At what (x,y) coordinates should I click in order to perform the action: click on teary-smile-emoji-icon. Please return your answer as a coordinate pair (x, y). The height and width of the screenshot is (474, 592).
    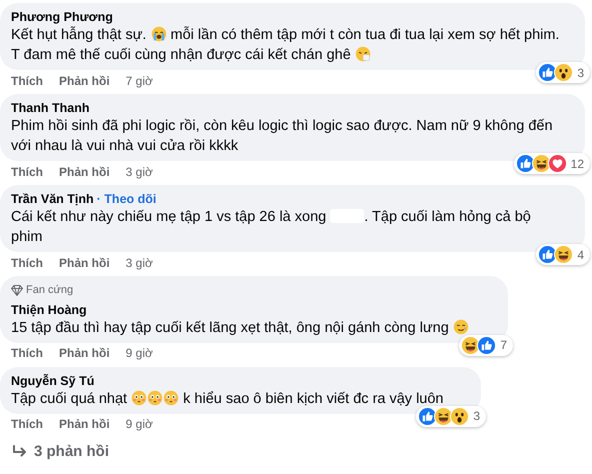
    Looking at the image, I should click on (460, 326).